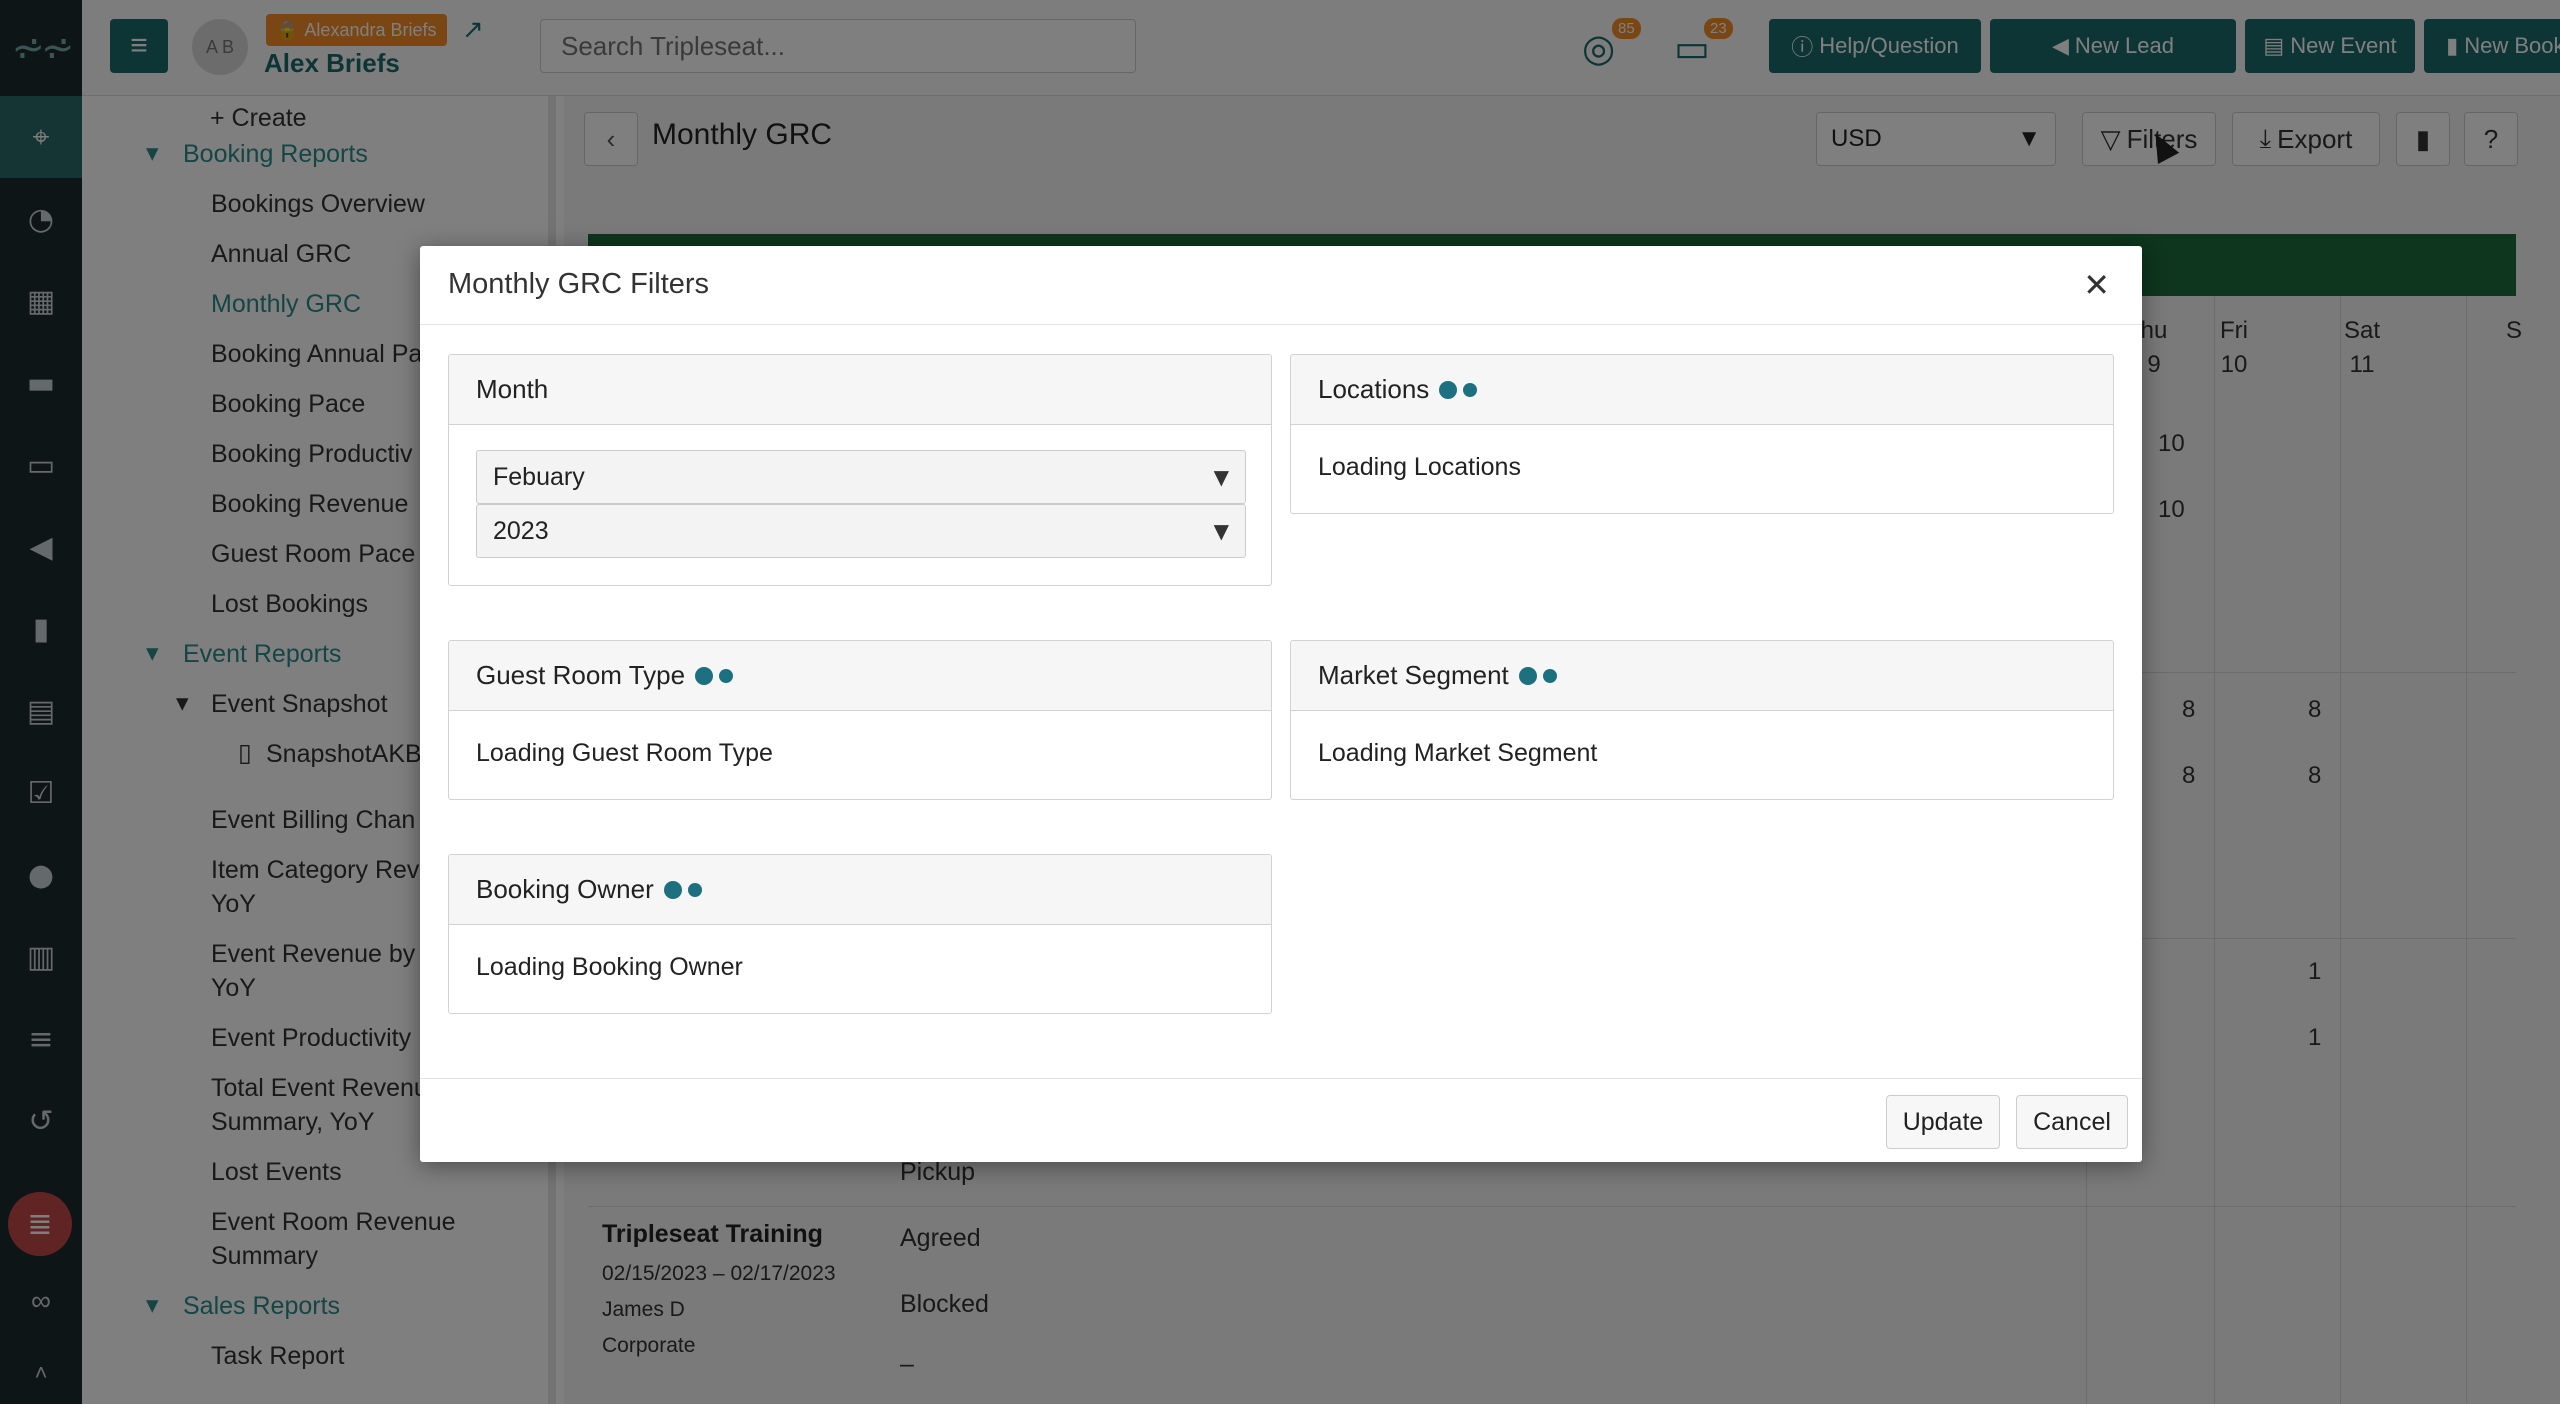 This screenshot has width=2560, height=1404. Describe the element at coordinates (860, 390) in the screenshot. I see `month-panel-header: Month` at that location.